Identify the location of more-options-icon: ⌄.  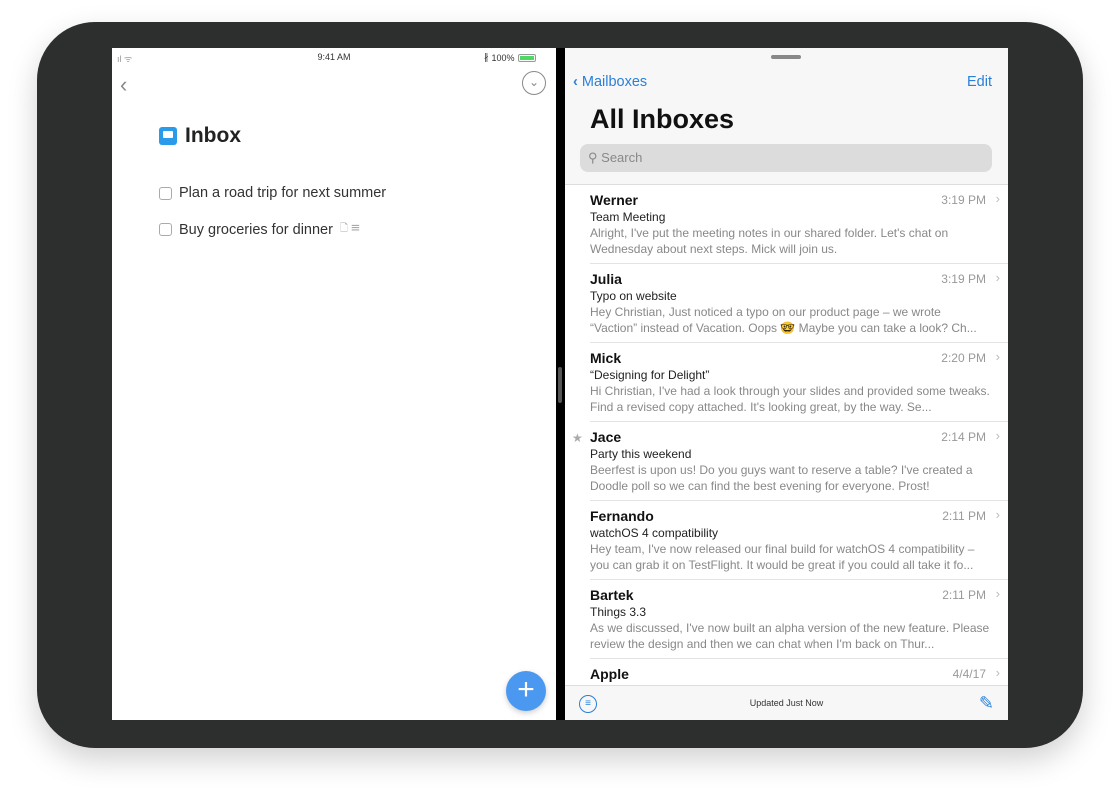
(534, 83).